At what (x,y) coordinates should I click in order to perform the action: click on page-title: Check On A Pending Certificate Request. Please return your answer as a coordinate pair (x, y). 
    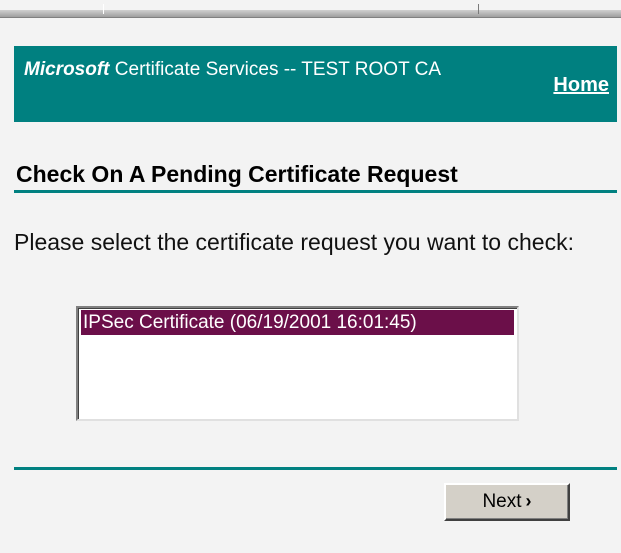
    Looking at the image, I should click on (237, 174).